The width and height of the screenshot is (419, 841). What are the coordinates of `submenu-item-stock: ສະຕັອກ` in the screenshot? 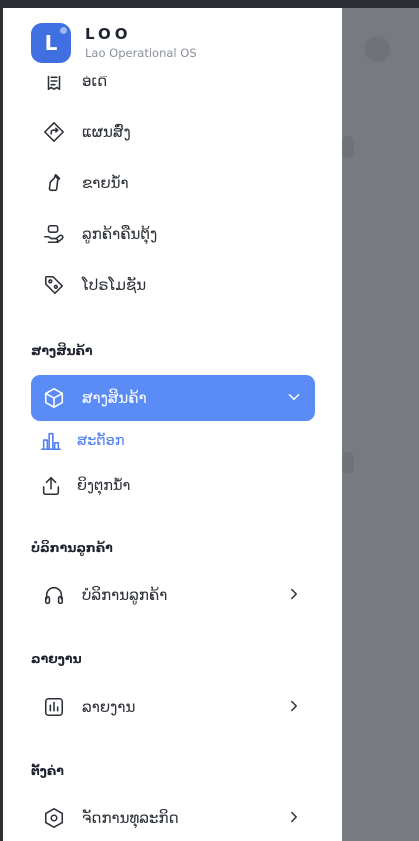 It's located at (82, 441).